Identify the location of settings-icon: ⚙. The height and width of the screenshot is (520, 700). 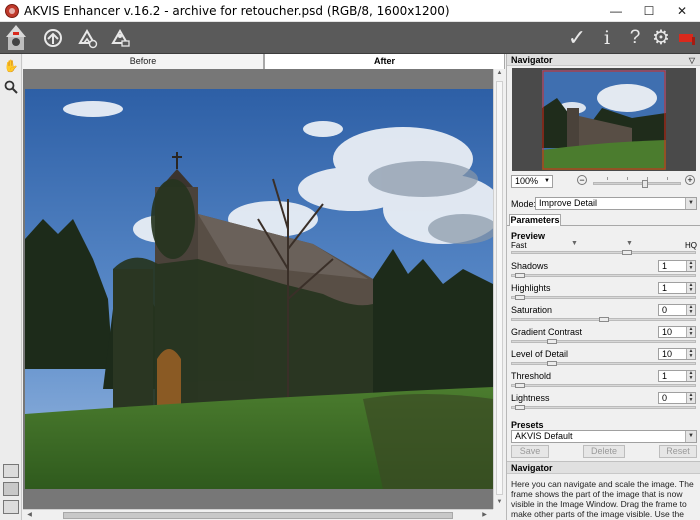
(661, 38).